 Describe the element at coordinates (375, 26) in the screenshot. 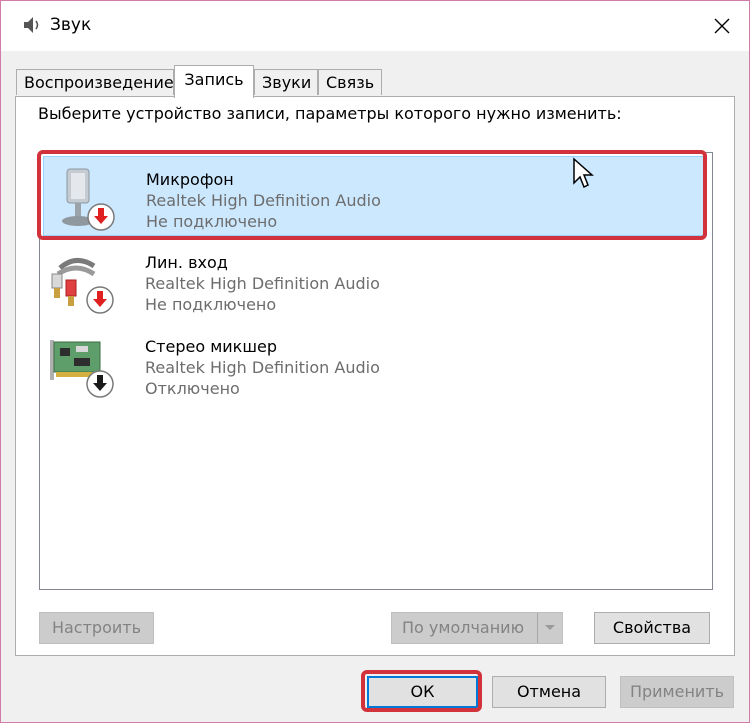

I see `title-bar: Звук` at that location.